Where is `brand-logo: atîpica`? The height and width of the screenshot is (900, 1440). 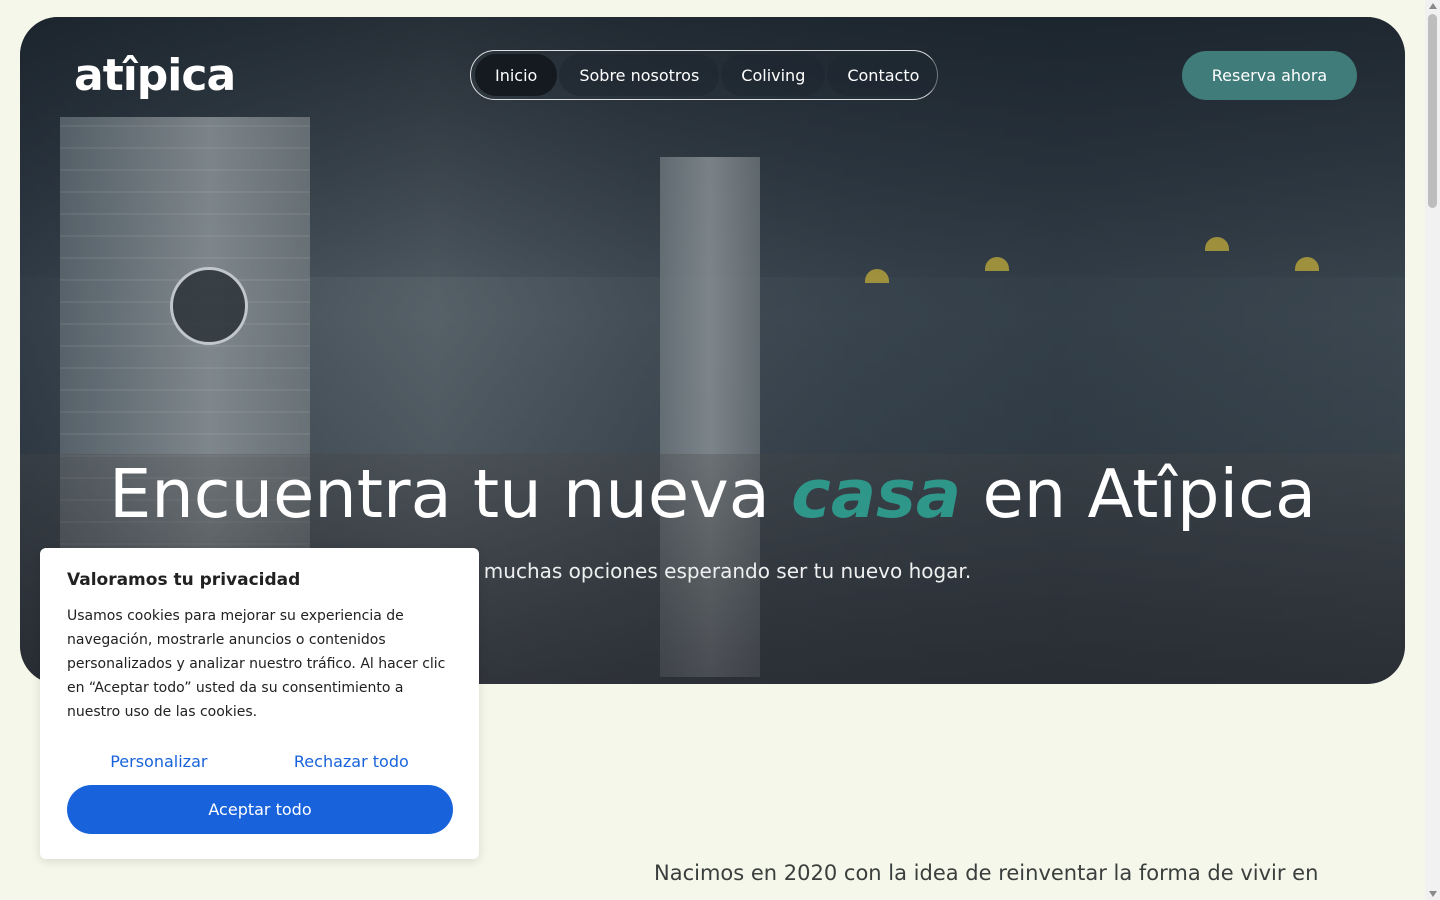 brand-logo: atîpica is located at coordinates (155, 75).